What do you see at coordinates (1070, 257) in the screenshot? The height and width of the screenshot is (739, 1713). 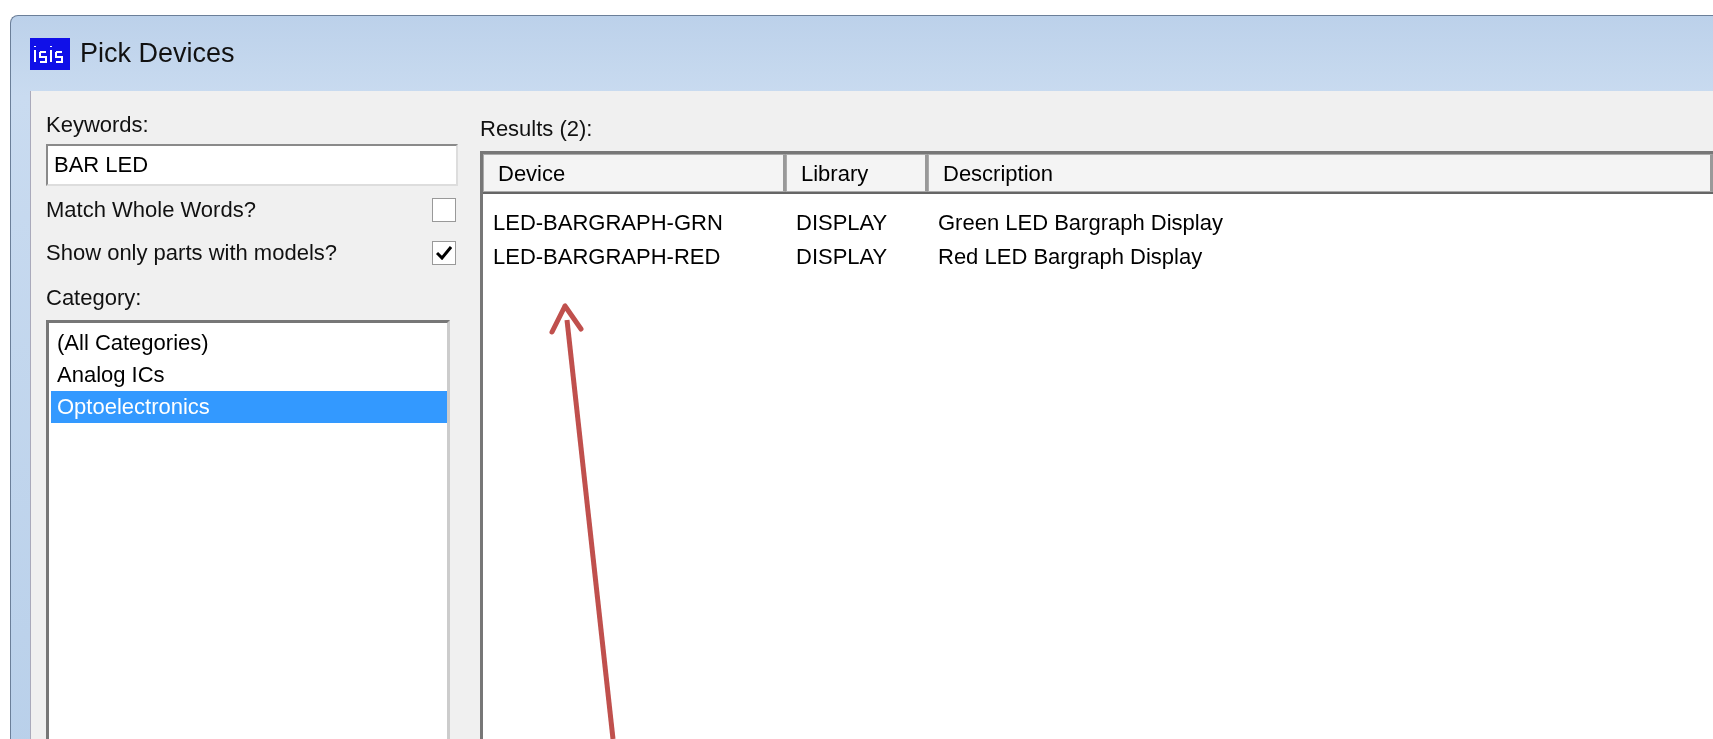 I see `table-cell-text: Red LED Bargraph Display` at bounding box center [1070, 257].